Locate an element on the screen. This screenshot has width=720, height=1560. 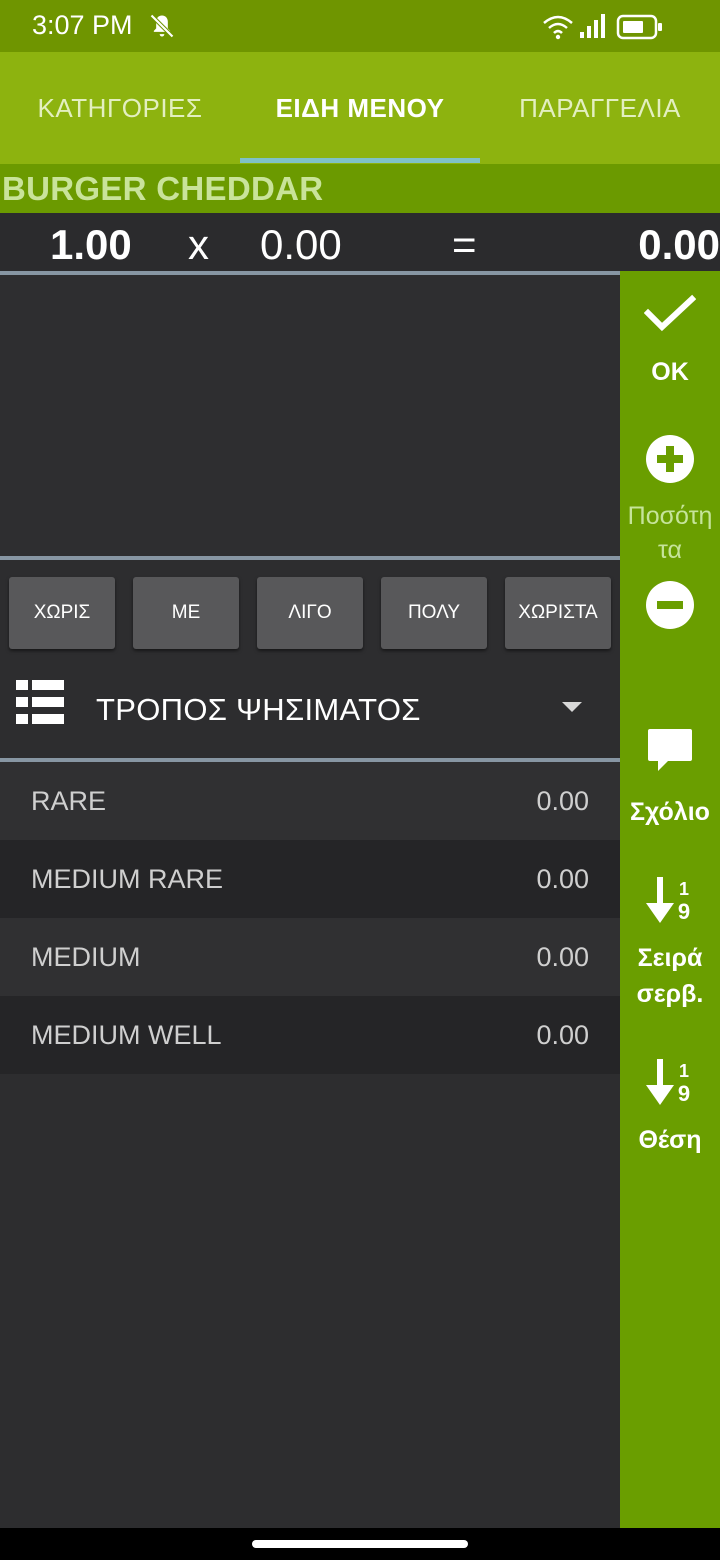
option-name: MEDIUM RARE is located at coordinates (127, 879).